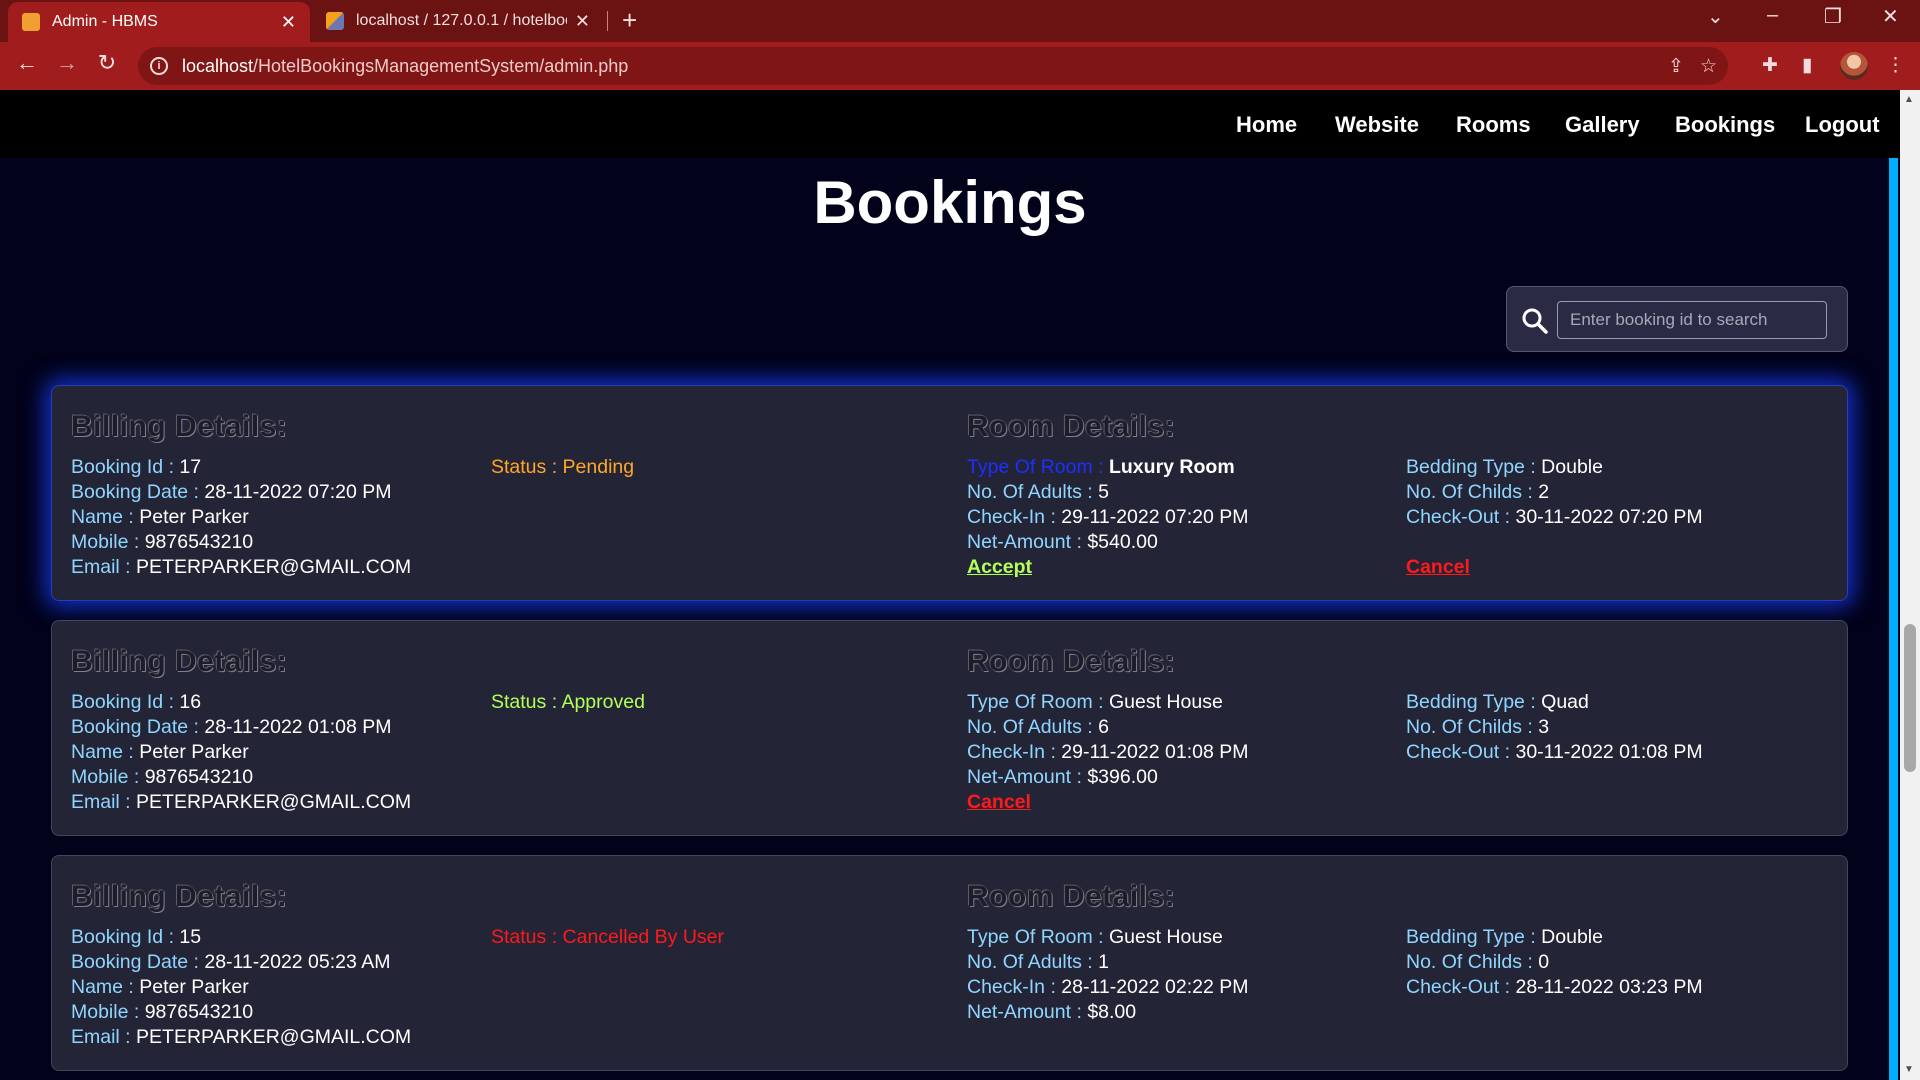  Describe the element at coordinates (461, 20) in the screenshot. I see `tab-label: localhost / 127.0.0.1 / hotelbooki` at that location.